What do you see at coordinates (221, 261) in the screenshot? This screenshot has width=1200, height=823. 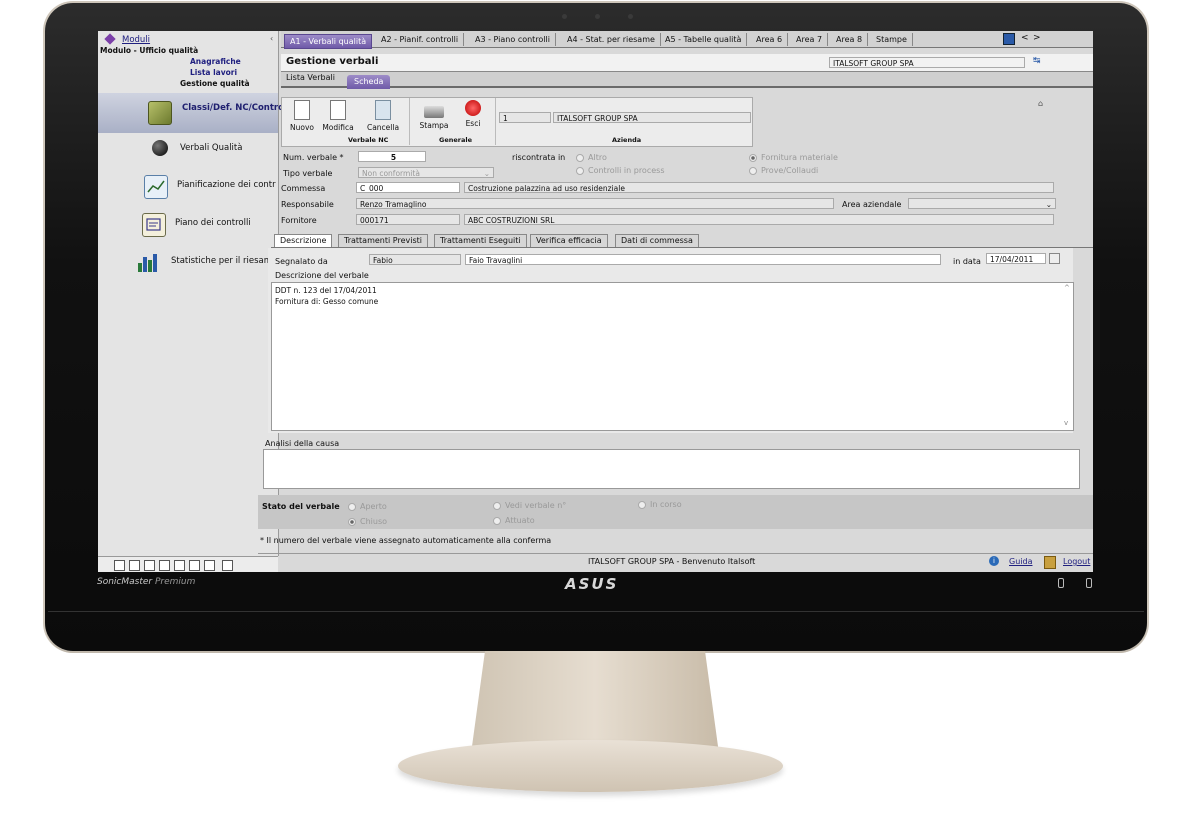 I see `sidebar-item-label: Statistiche per il riesam` at bounding box center [221, 261].